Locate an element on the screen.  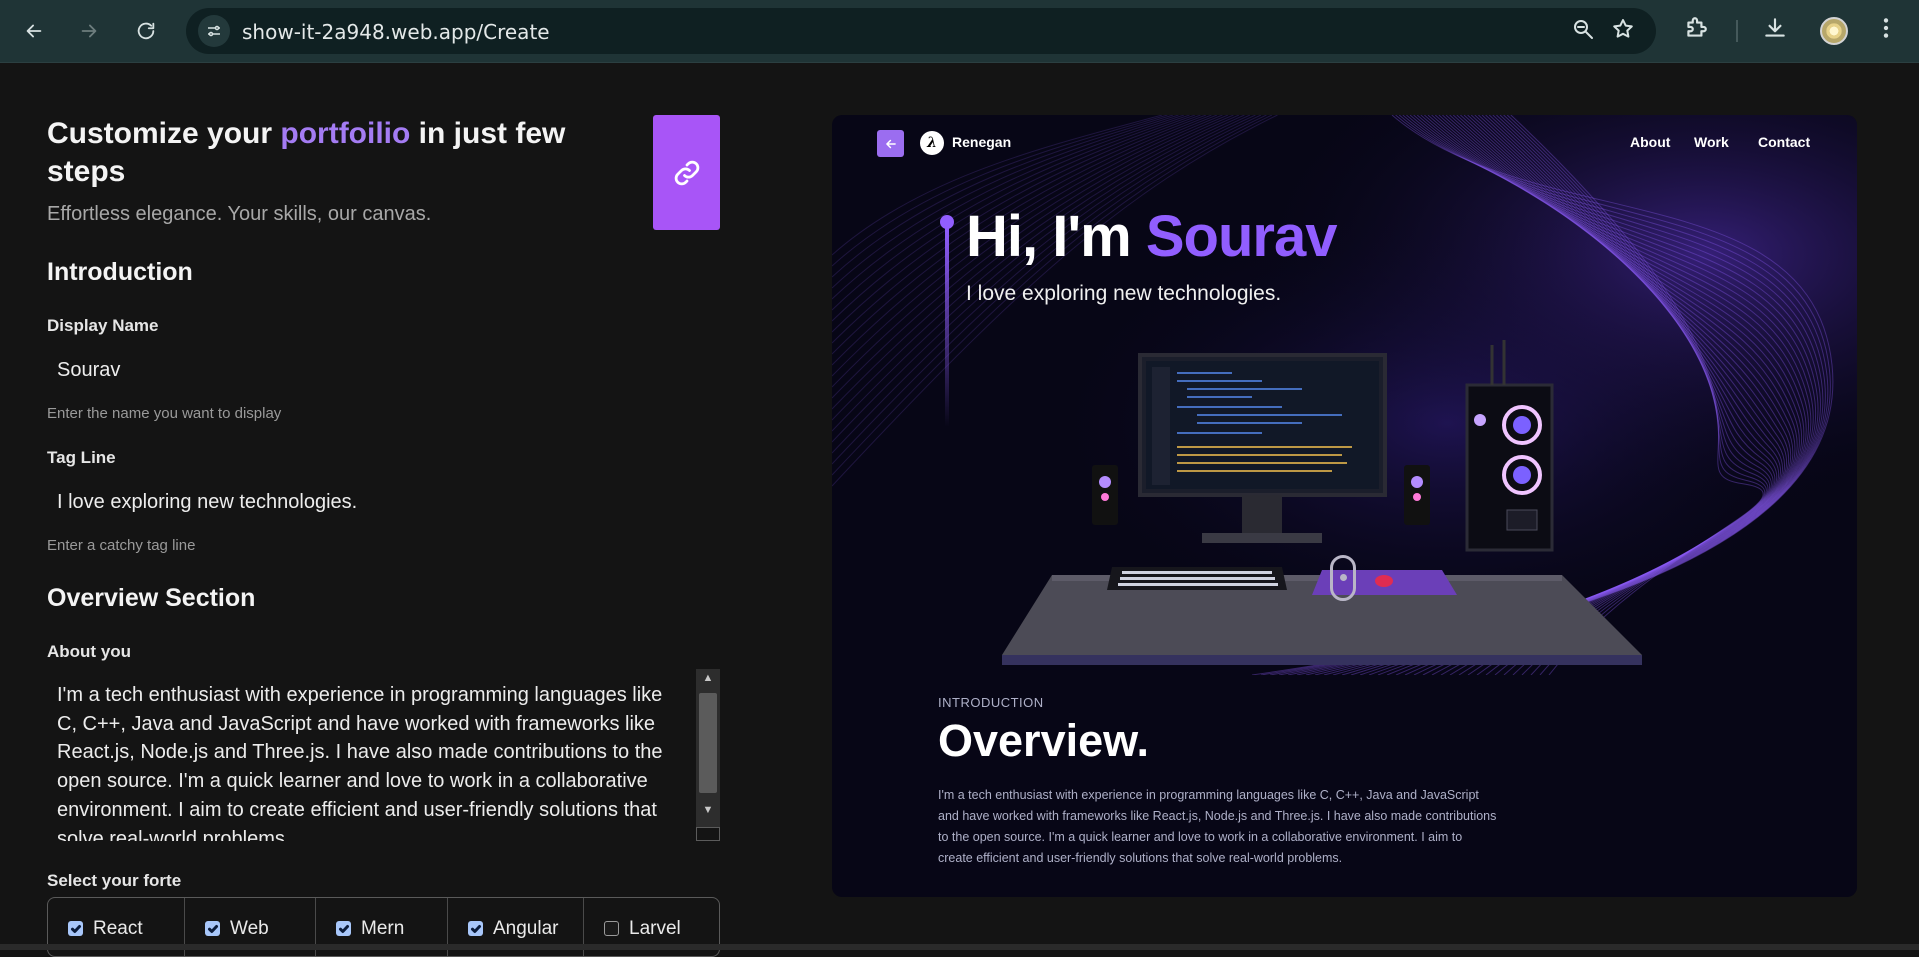
profile-avatar is located at coordinates (1834, 31).